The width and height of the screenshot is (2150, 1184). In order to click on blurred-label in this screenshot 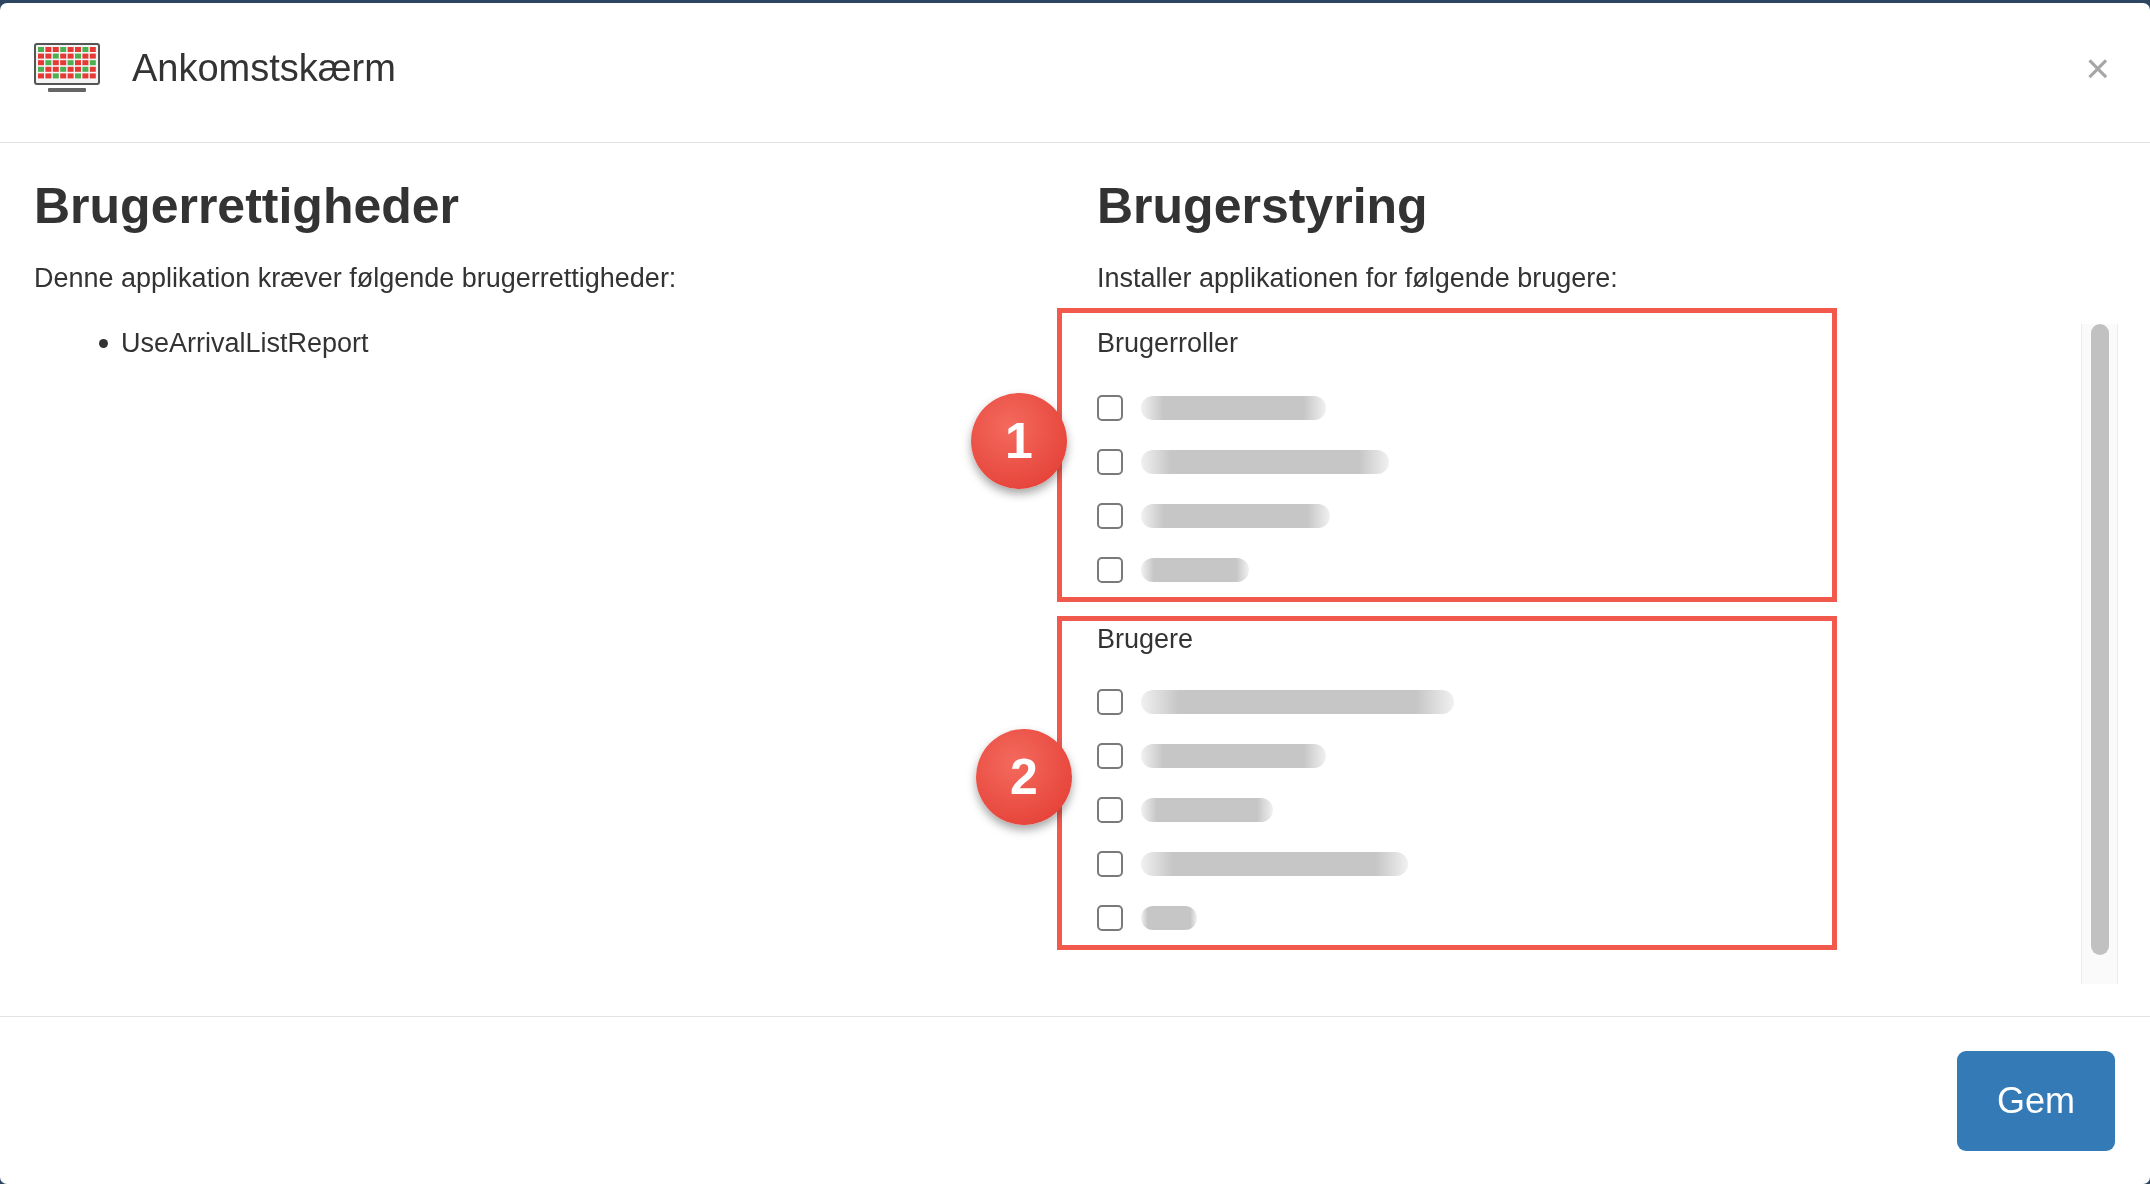, I will do `click(1169, 918)`.